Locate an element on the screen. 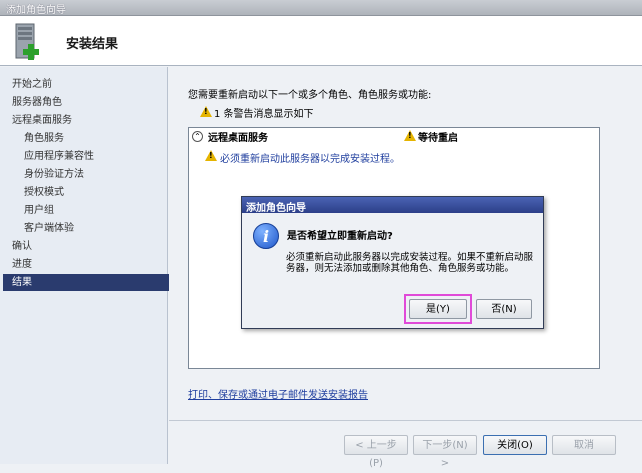  collapse-icon: ⌃ is located at coordinates (197, 136).